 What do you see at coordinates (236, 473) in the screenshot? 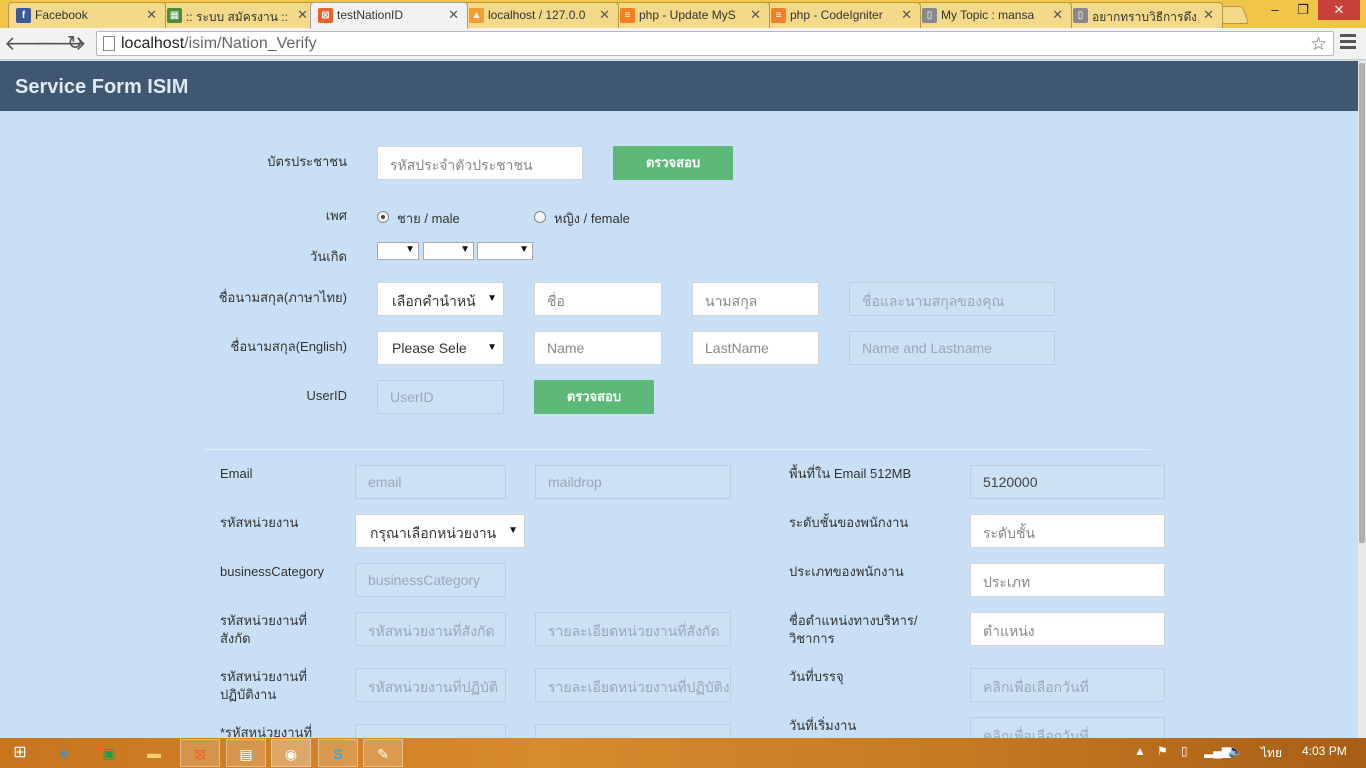
I see `email-label: Email` at bounding box center [236, 473].